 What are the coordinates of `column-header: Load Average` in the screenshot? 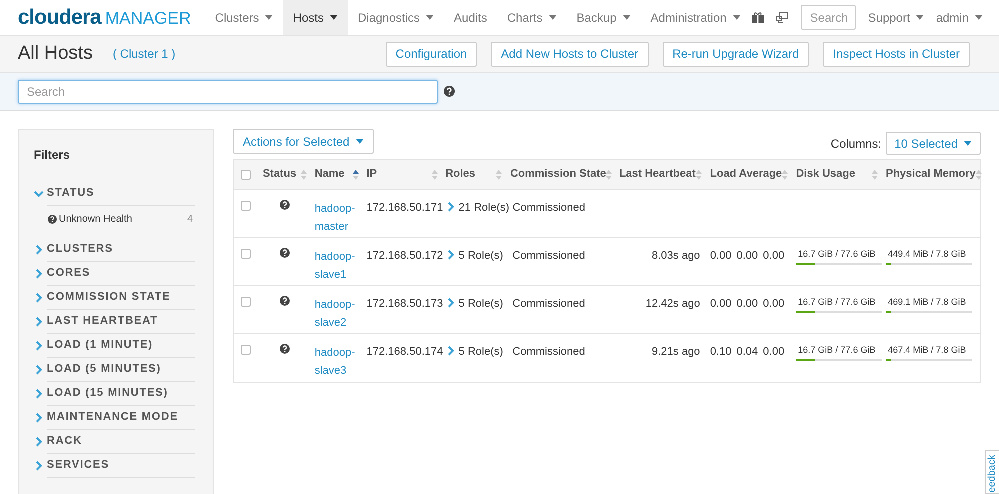 It's located at (746, 174).